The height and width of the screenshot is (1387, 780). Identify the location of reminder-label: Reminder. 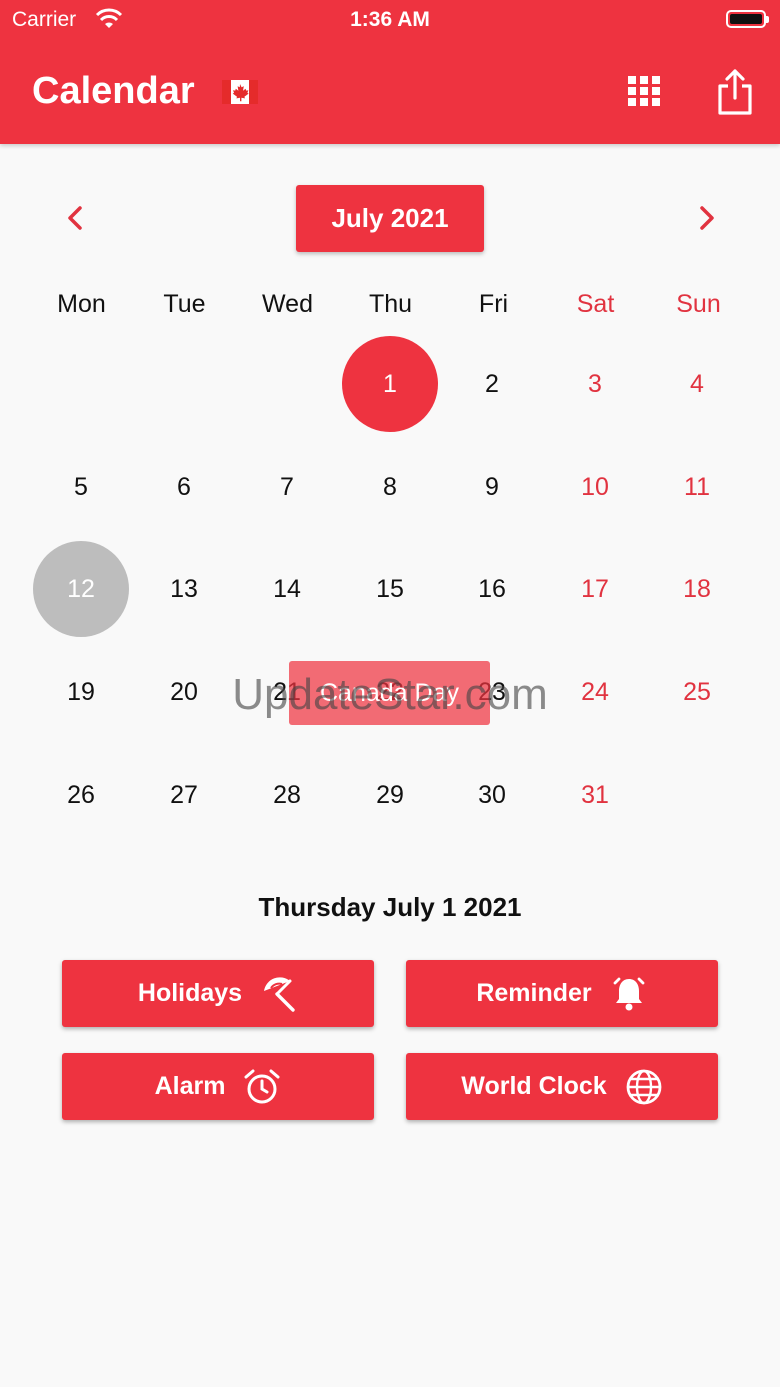
(534, 993).